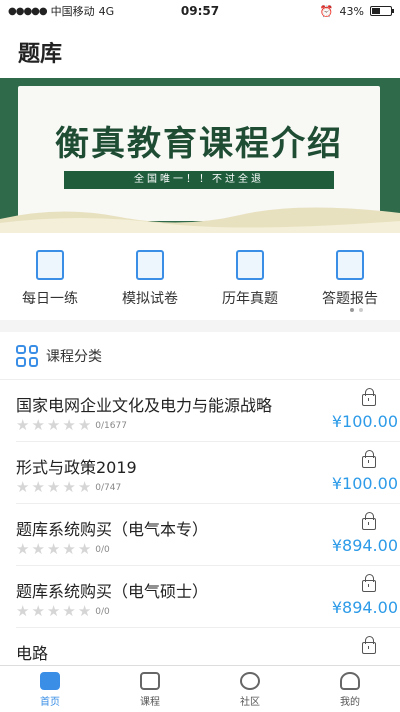  Describe the element at coordinates (164, 11) in the screenshot. I see `status-left: ●●●●● 中国移动 4G` at that location.